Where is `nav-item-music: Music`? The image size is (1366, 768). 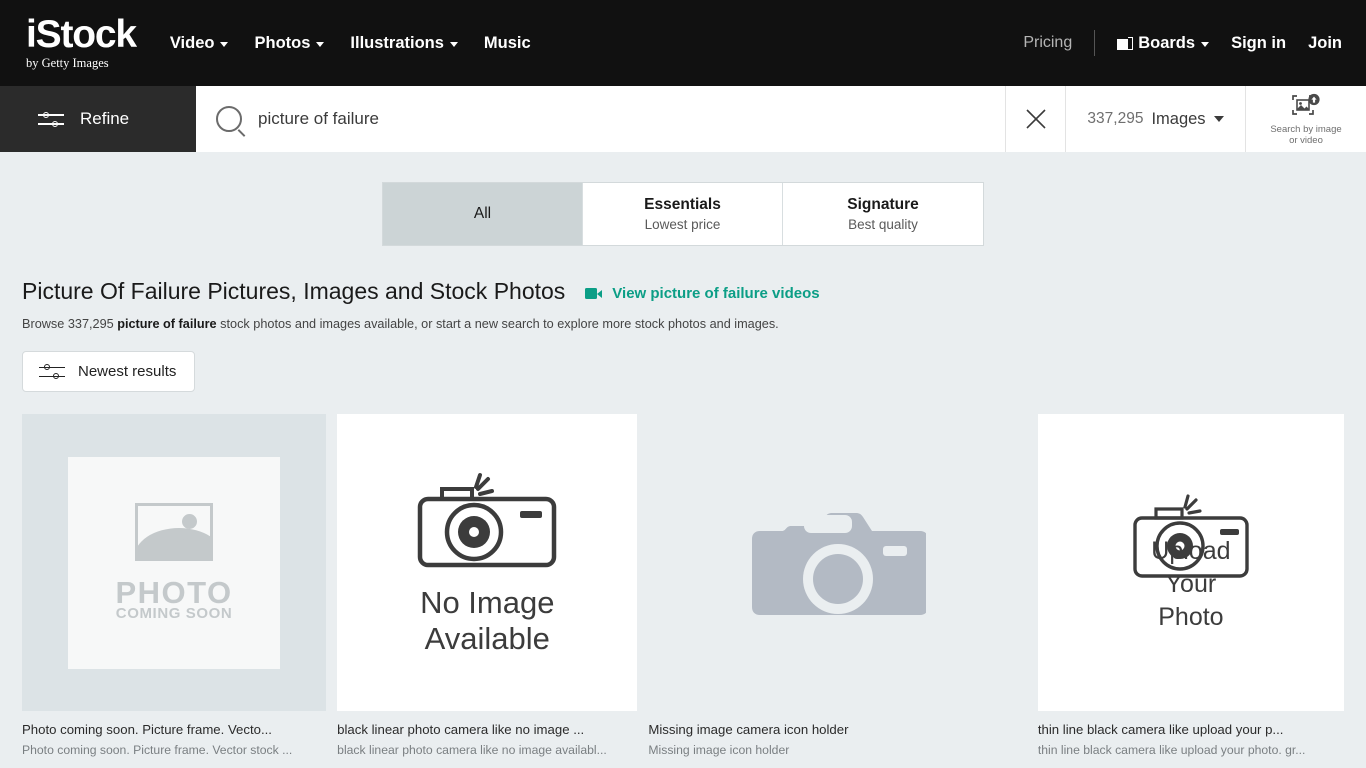
nav-item-music: Music is located at coordinates (507, 43).